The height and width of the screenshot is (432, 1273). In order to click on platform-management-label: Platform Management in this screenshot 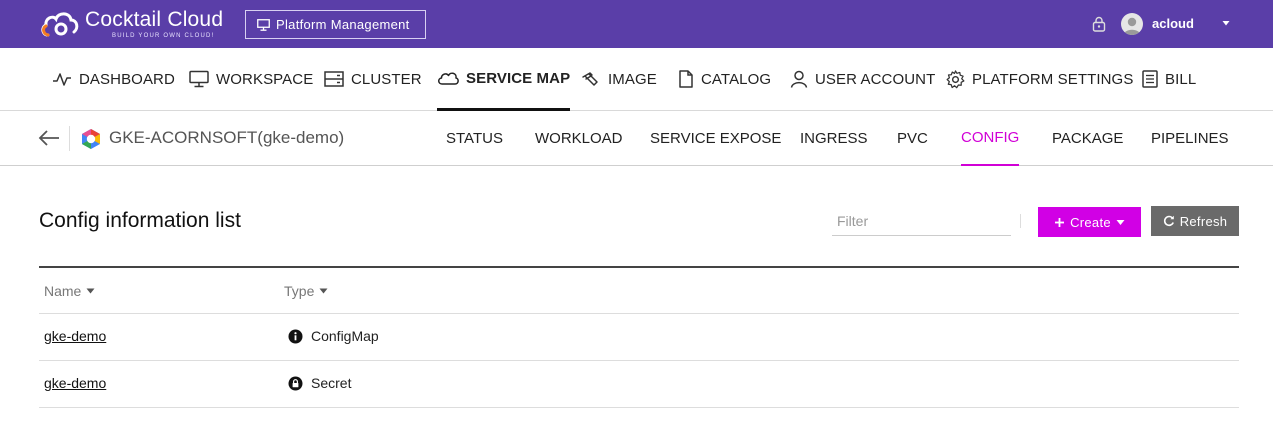, I will do `click(343, 24)`.